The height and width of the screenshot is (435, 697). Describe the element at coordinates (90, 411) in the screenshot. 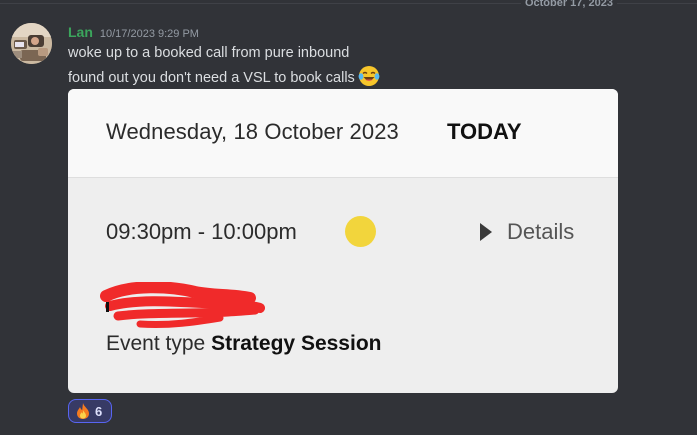

I see `fire-reaction-button: 6` at that location.